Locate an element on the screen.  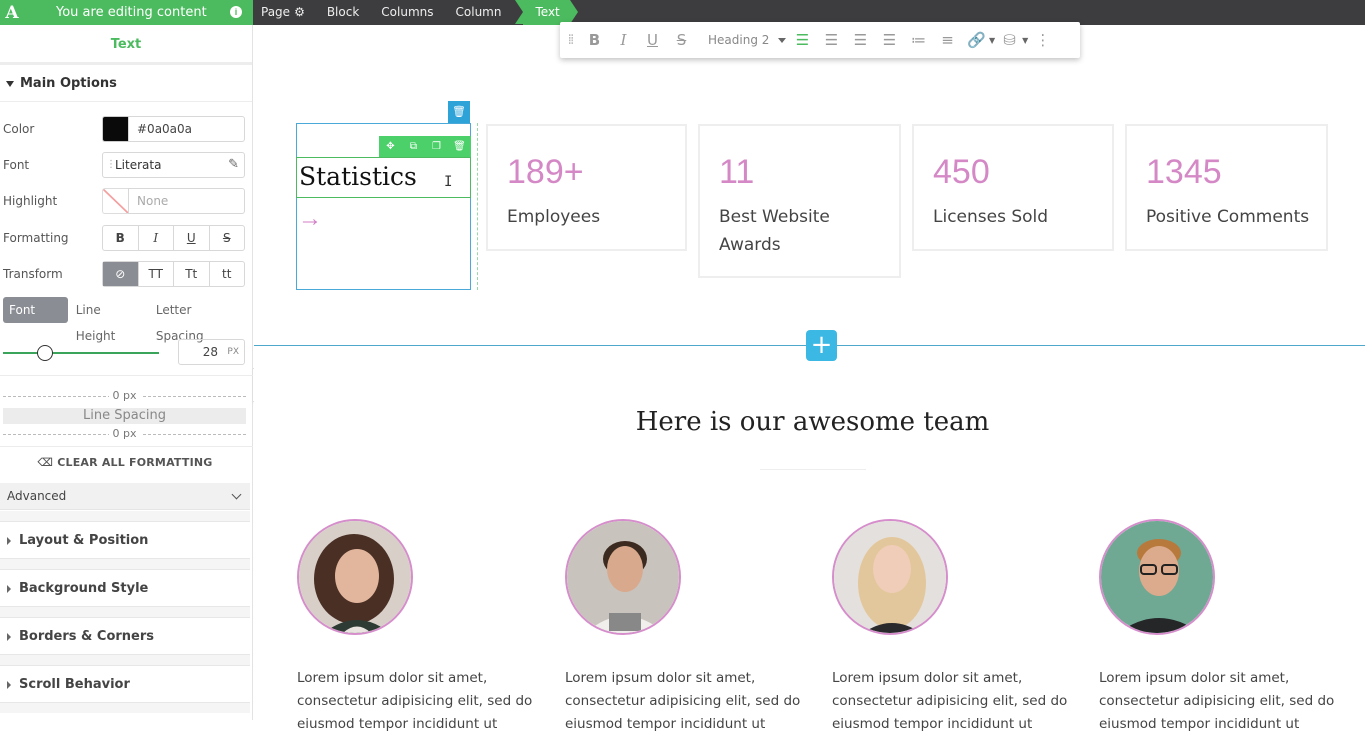
stat-number: 1345 is located at coordinates (1184, 172).